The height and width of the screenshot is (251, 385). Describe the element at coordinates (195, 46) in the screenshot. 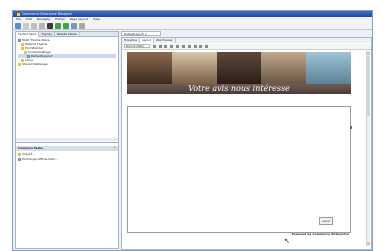

I see `link-icon` at that location.